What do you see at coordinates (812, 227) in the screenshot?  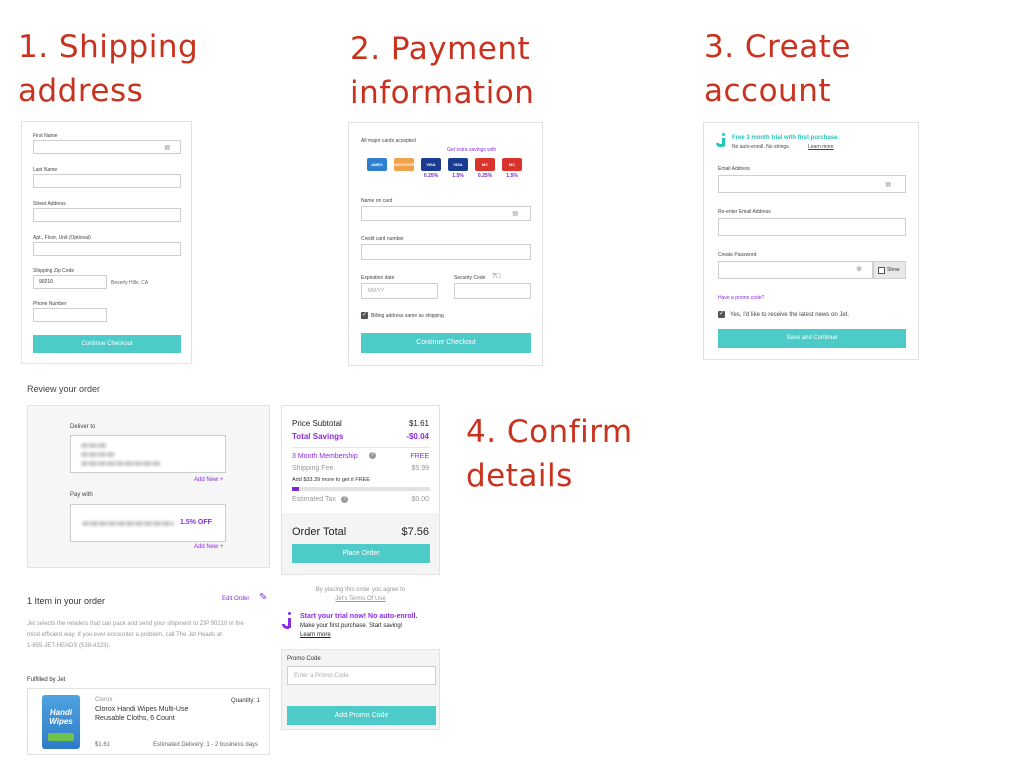 I see `reenter-email-input` at bounding box center [812, 227].